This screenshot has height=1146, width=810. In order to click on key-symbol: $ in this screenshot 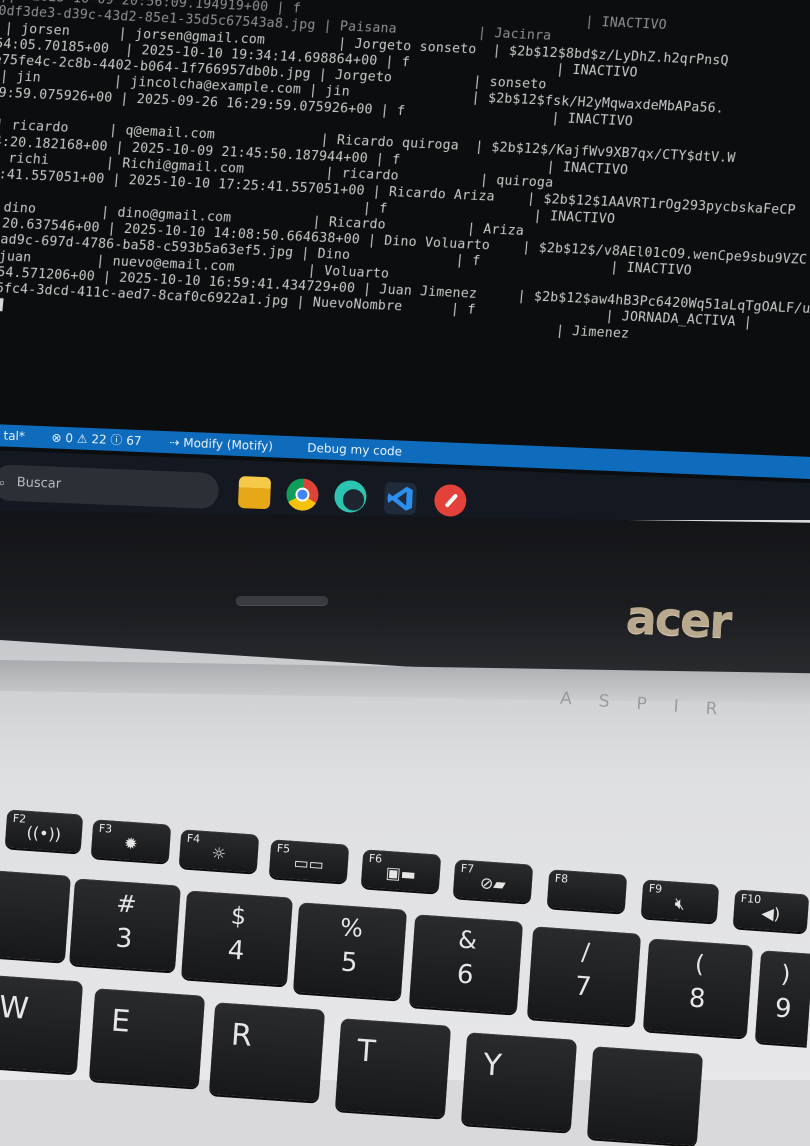, I will do `click(238, 916)`.